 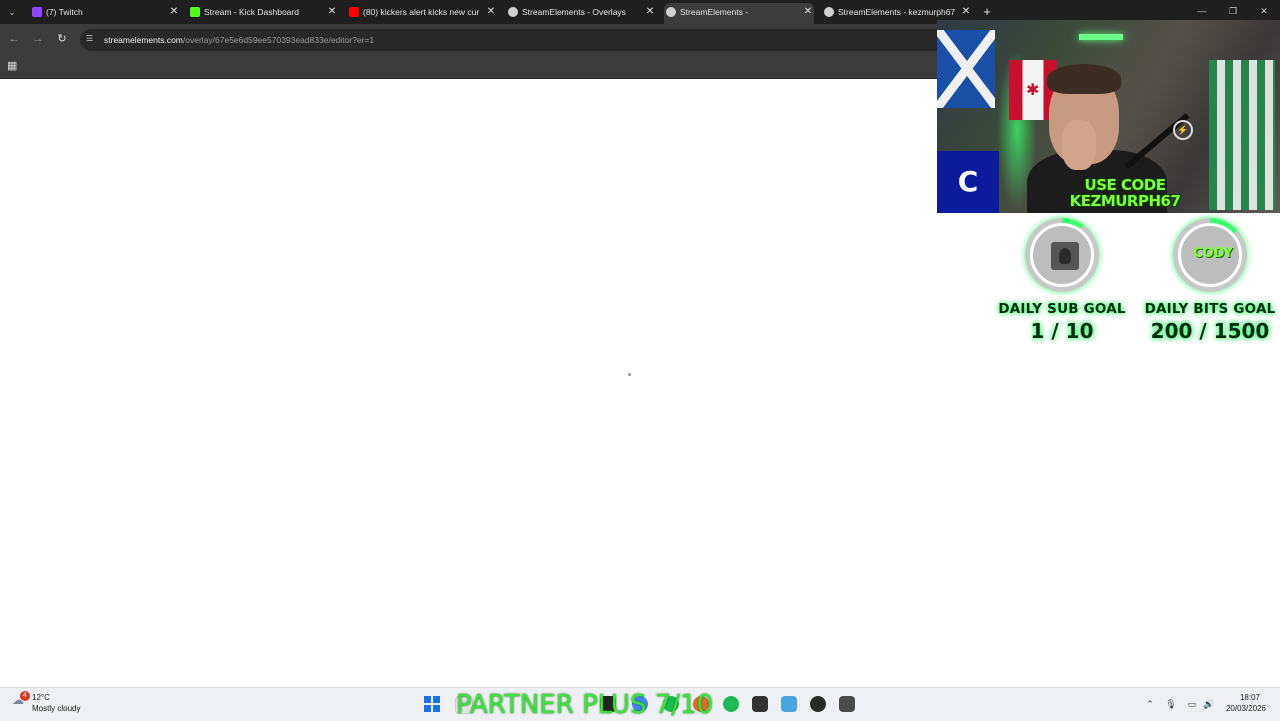 I want to click on sub-goal-image, so click(x=1062, y=255).